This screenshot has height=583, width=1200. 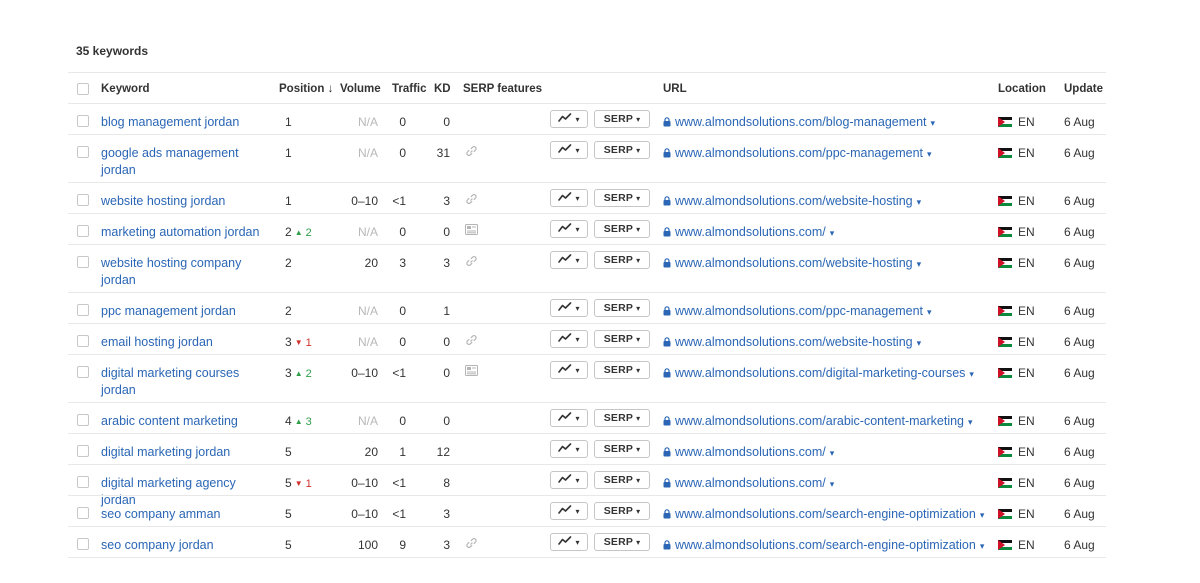 What do you see at coordinates (186, 89) in the screenshot?
I see `header-keyword: Keyword` at bounding box center [186, 89].